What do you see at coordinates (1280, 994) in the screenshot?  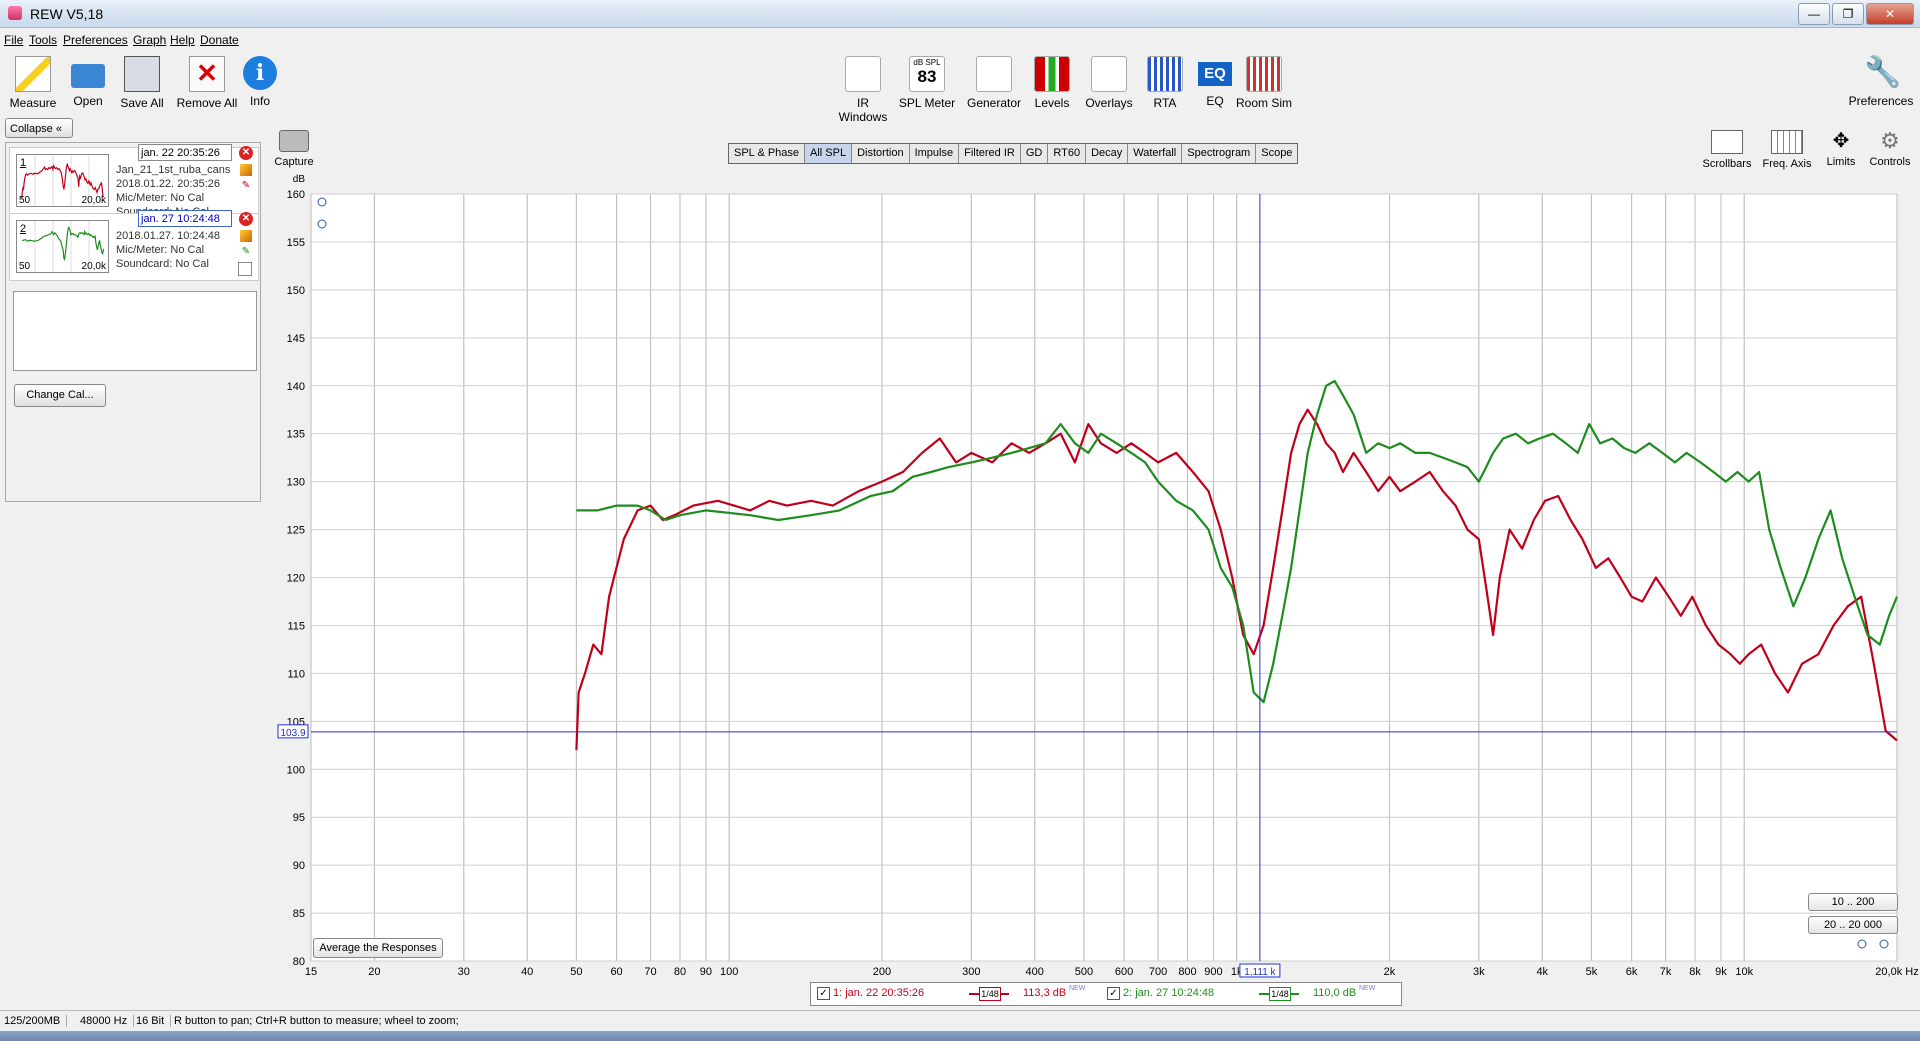 I see `legend-smoothing-2: 1/48` at bounding box center [1280, 994].